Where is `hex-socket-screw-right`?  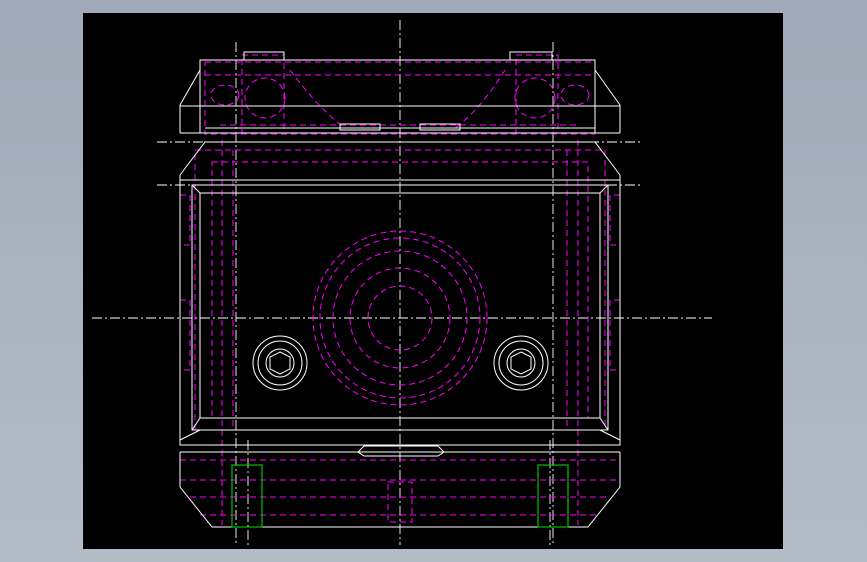 hex-socket-screw-right is located at coordinates (521, 363).